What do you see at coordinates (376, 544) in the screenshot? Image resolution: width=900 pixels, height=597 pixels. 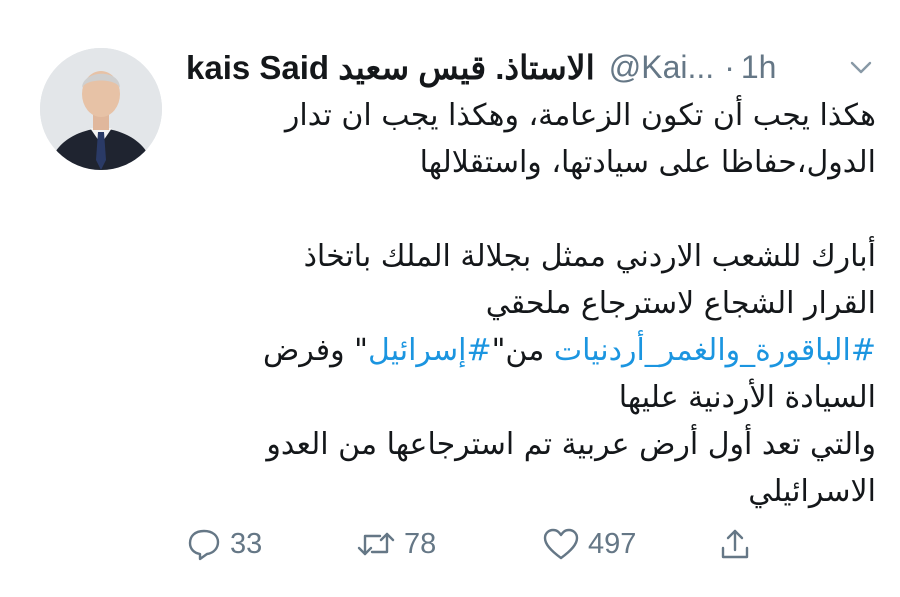 I see `retweet-icon` at bounding box center [376, 544].